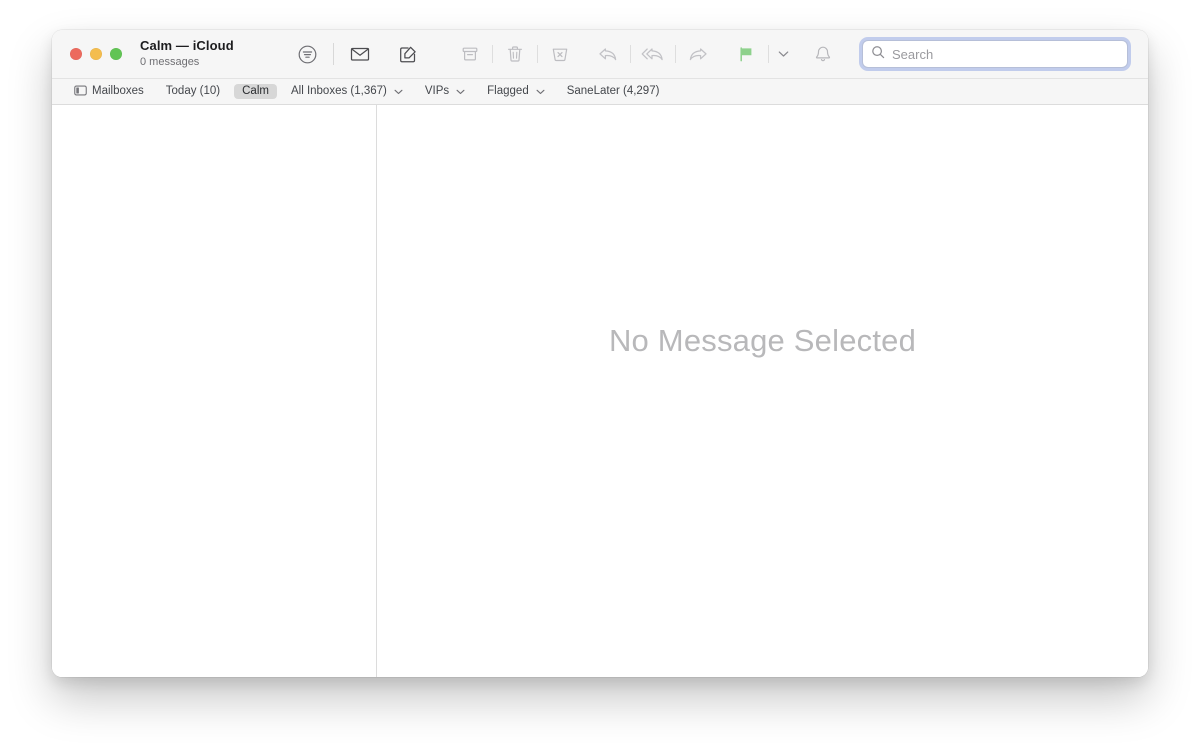 Image resolution: width=1200 pixels, height=747 pixels. I want to click on favorites-label: Calm, so click(255, 90).